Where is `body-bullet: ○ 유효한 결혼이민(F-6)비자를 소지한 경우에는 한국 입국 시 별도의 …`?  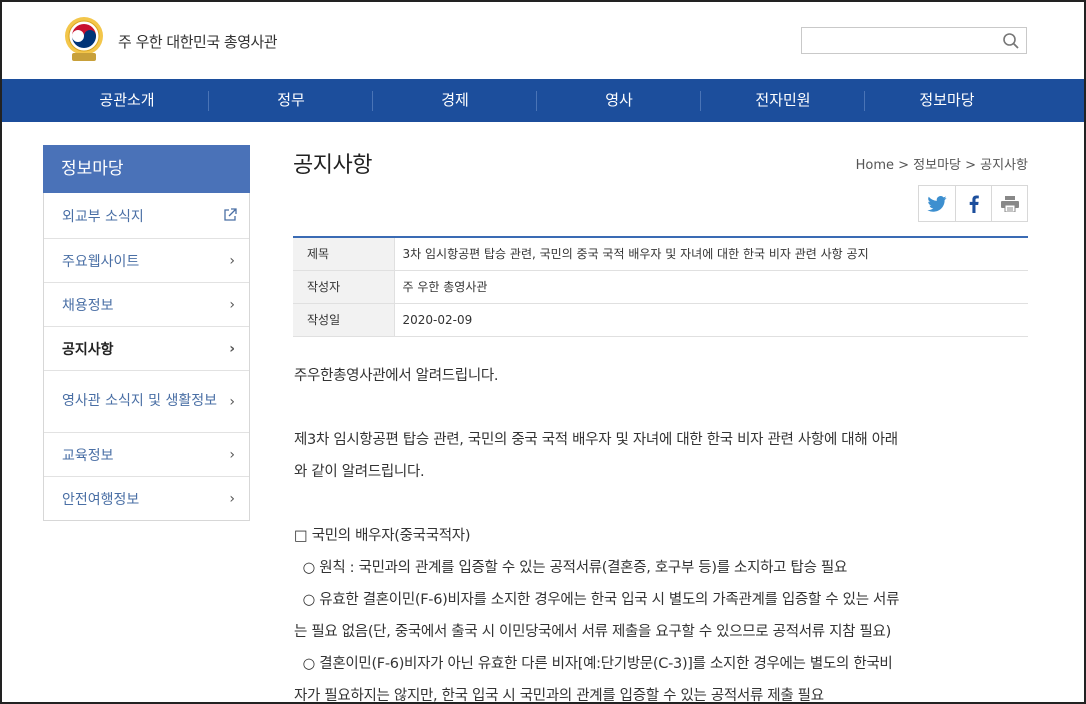
body-bullet: ○ 유효한 결혼이민(F-6)비자를 소지한 경우에는 한국 입국 시 별도의 … is located at coordinates (597, 600).